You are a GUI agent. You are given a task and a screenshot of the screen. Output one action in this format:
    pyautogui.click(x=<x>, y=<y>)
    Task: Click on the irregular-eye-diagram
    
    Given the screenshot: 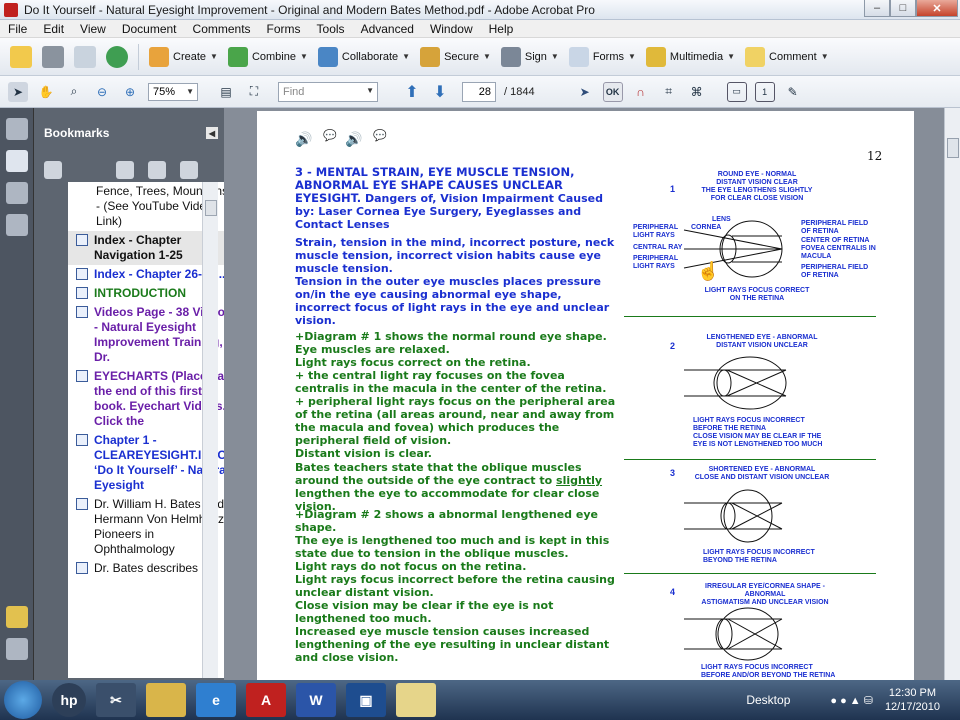 What is the action you would take?
    pyautogui.click(x=733, y=634)
    